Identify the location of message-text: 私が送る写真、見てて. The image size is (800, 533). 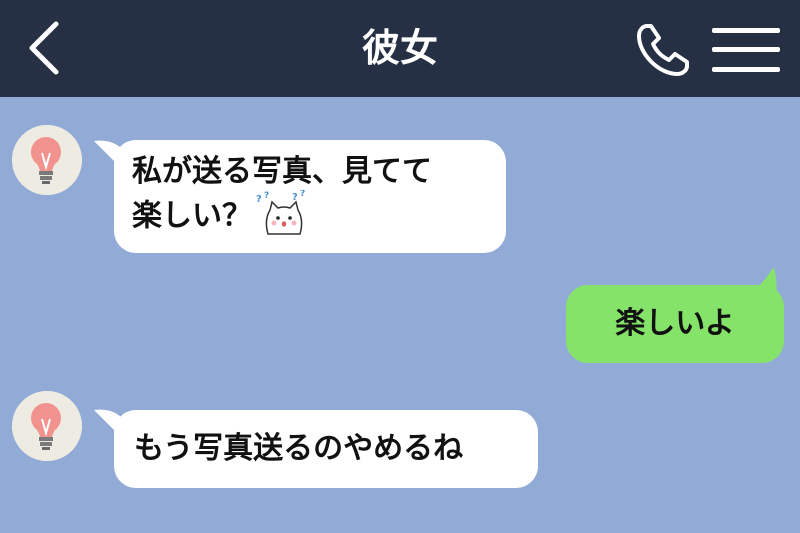
(282, 171).